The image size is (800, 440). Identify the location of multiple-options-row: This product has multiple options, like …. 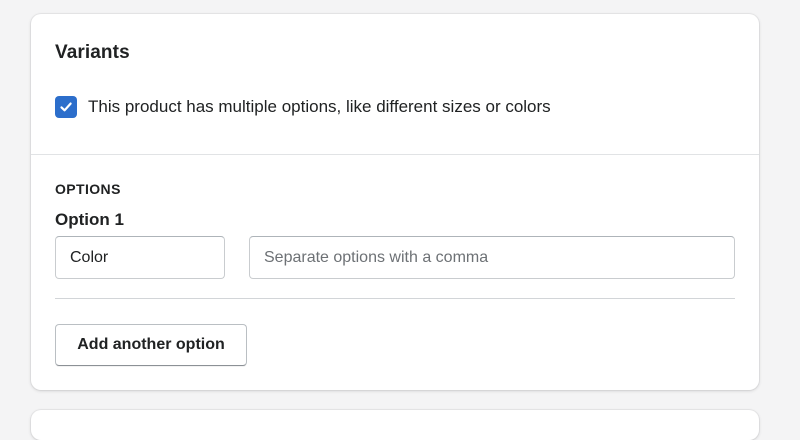
(303, 107).